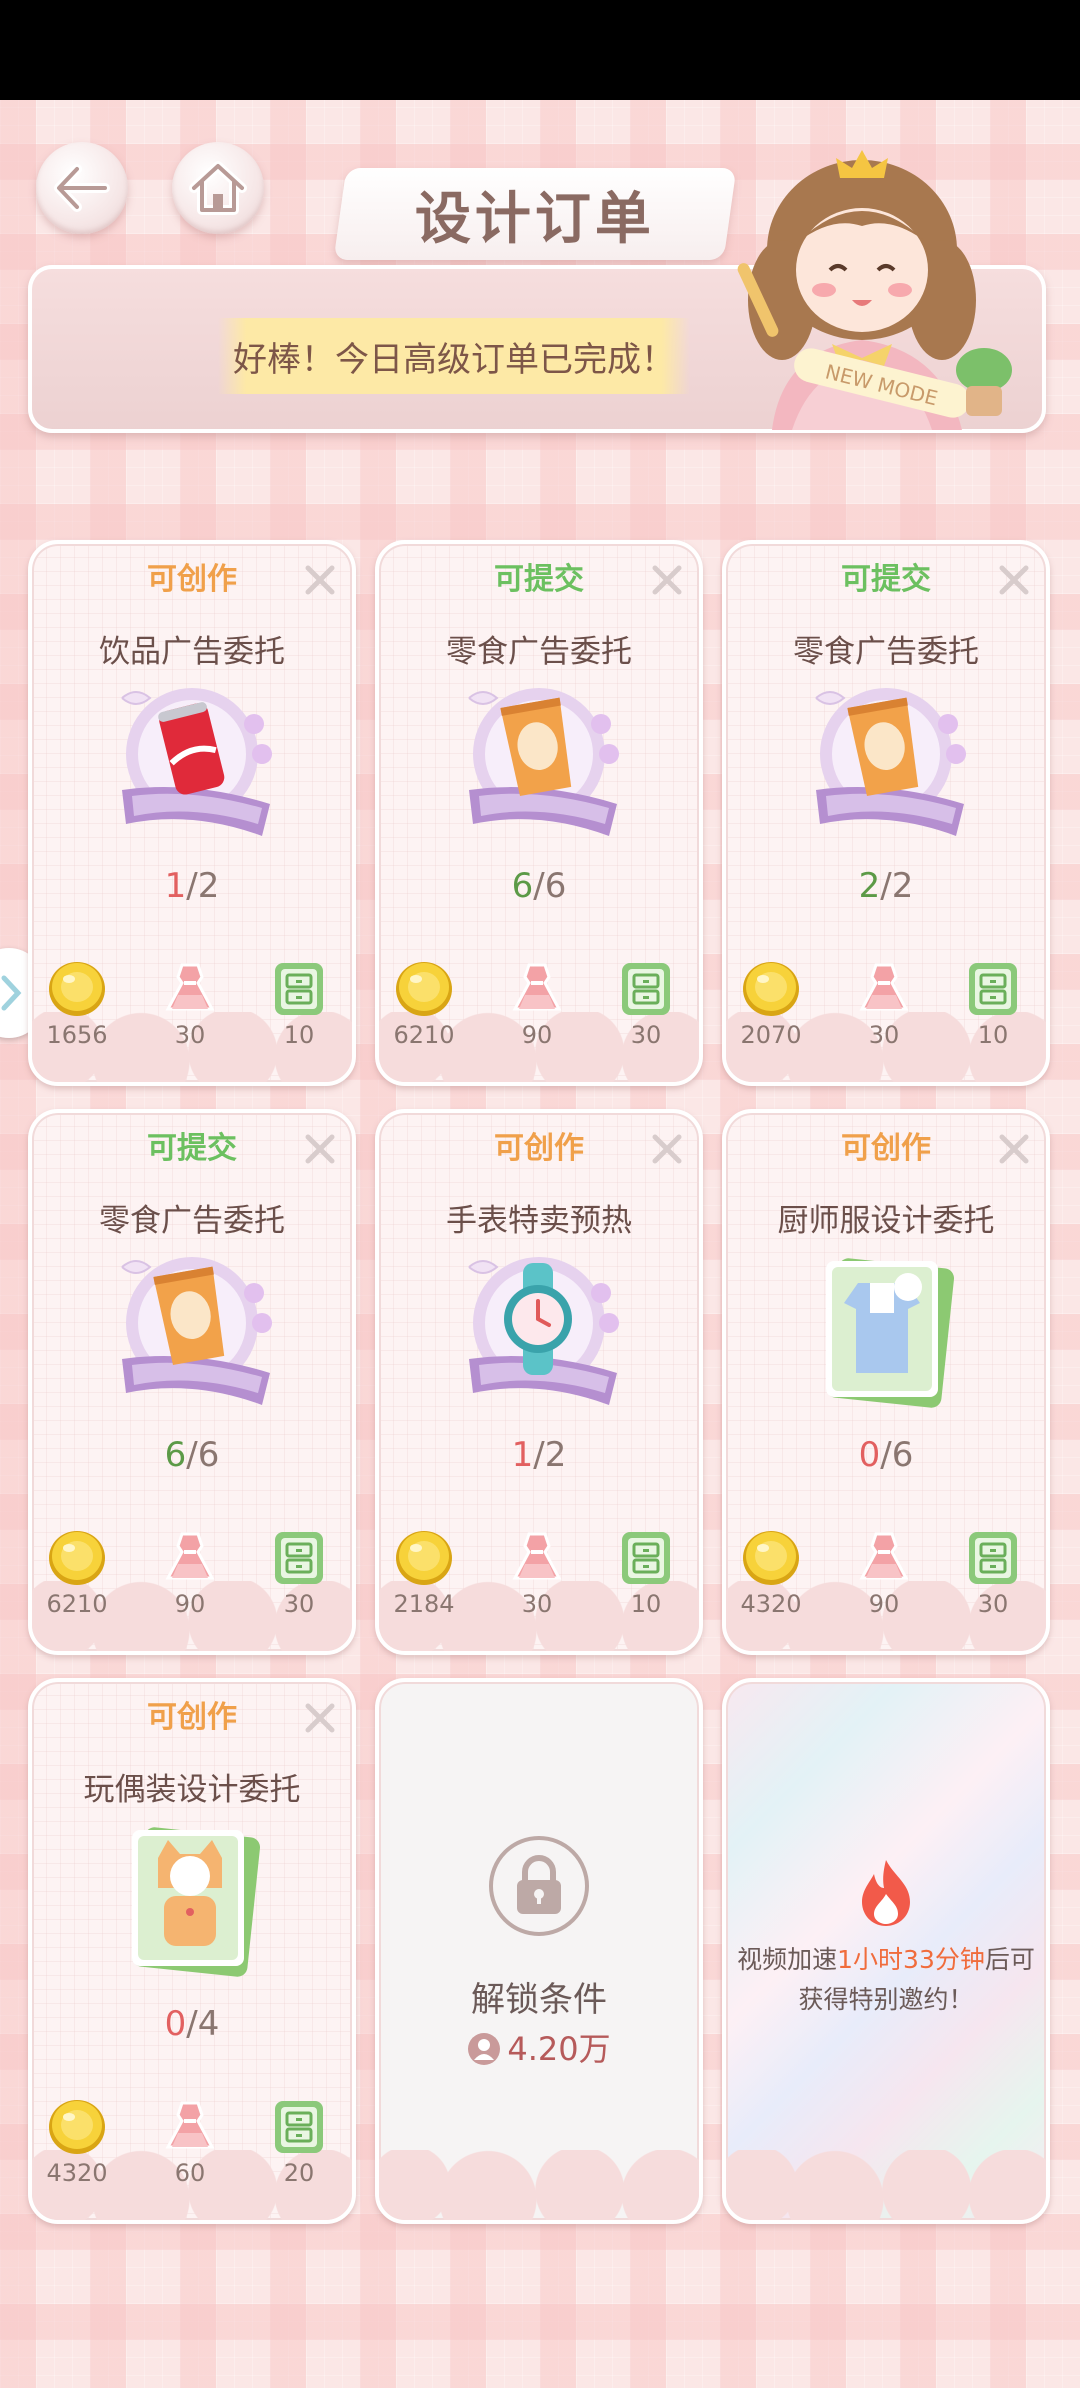  Describe the element at coordinates (197, 762) in the screenshot. I see `drink-can-image` at that location.